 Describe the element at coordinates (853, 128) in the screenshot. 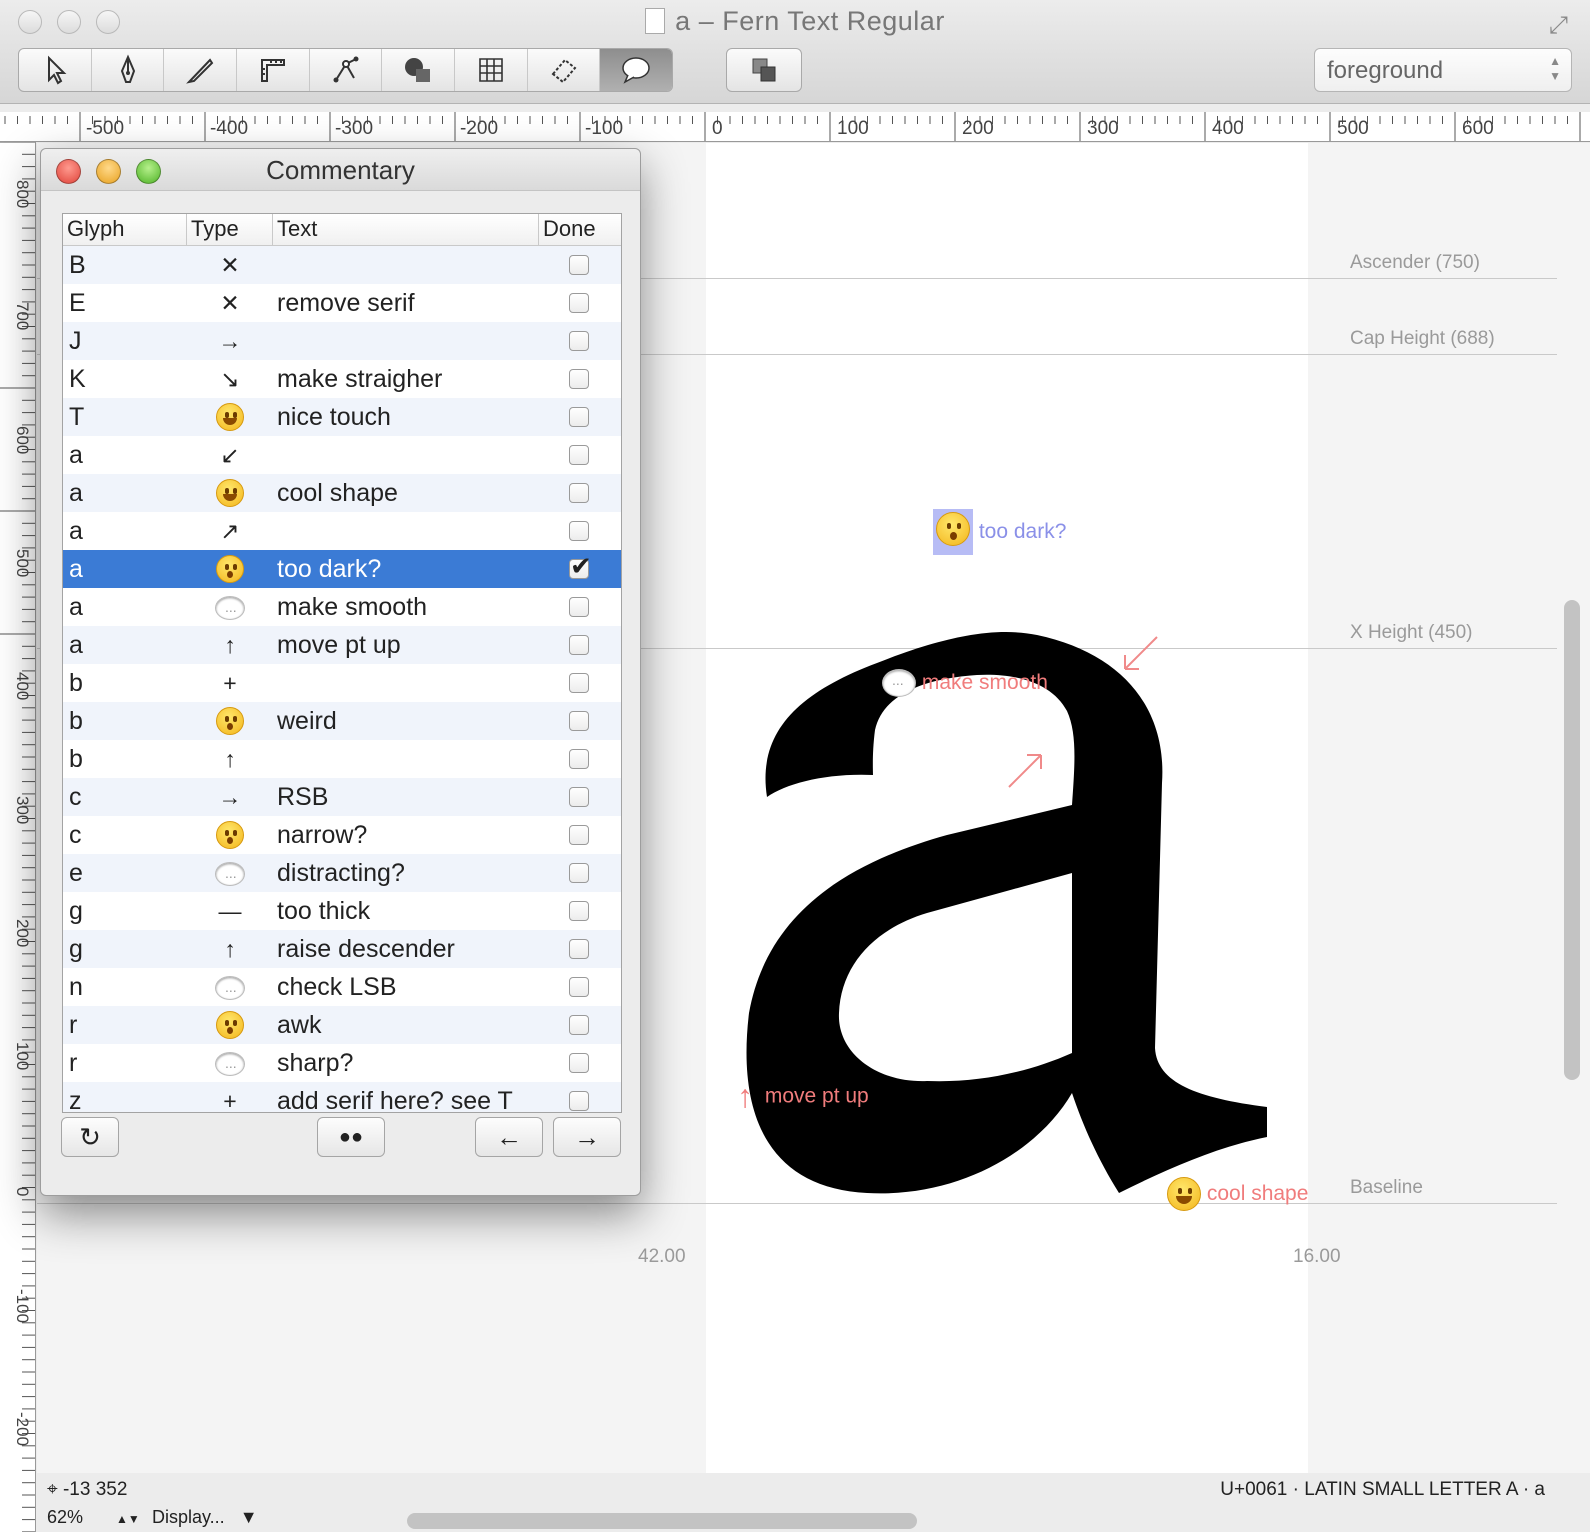

I see `ruler-label: 100` at that location.